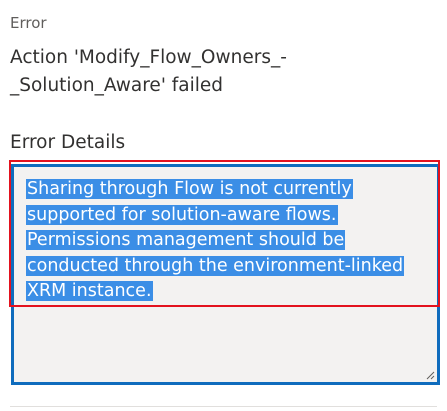  What do you see at coordinates (28, 23) in the screenshot?
I see `error-label: Error` at bounding box center [28, 23].